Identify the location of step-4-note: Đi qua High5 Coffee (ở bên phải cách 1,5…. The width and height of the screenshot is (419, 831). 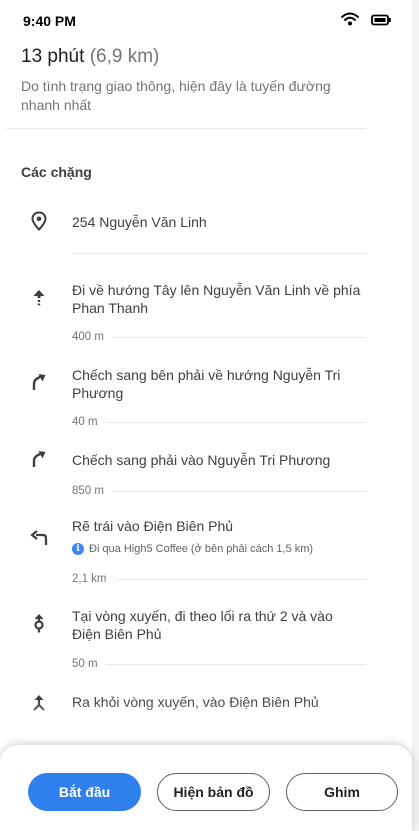
(201, 549).